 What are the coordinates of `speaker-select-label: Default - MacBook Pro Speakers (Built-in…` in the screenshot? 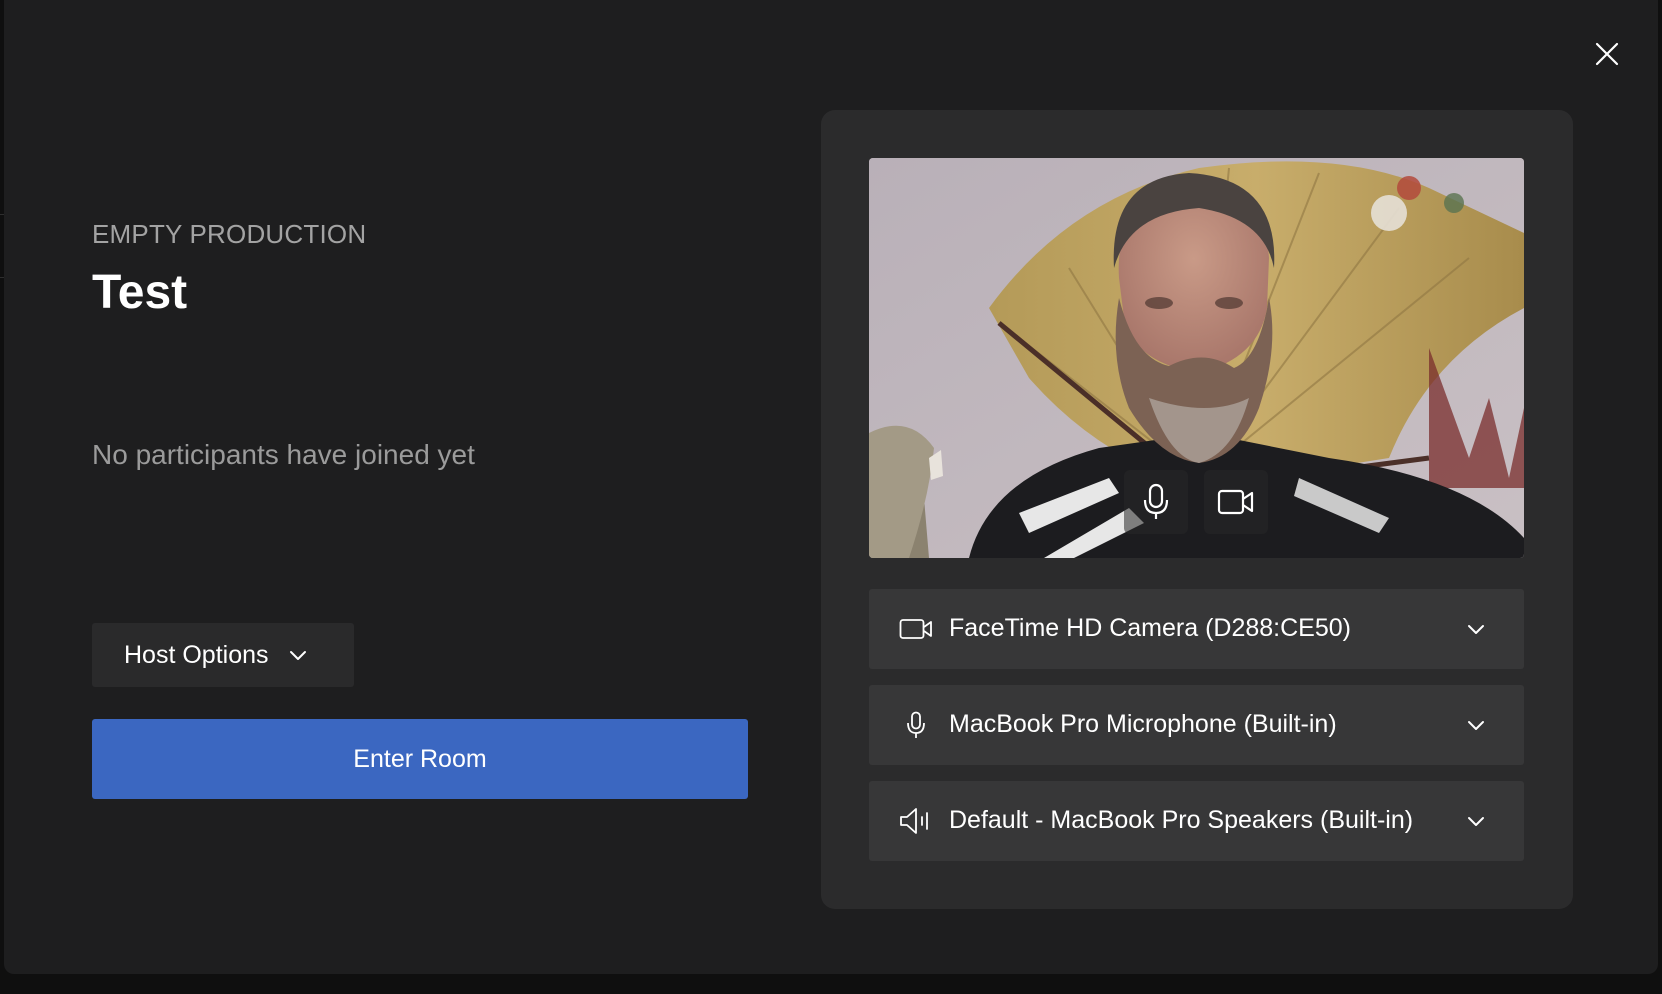 It's located at (1181, 820).